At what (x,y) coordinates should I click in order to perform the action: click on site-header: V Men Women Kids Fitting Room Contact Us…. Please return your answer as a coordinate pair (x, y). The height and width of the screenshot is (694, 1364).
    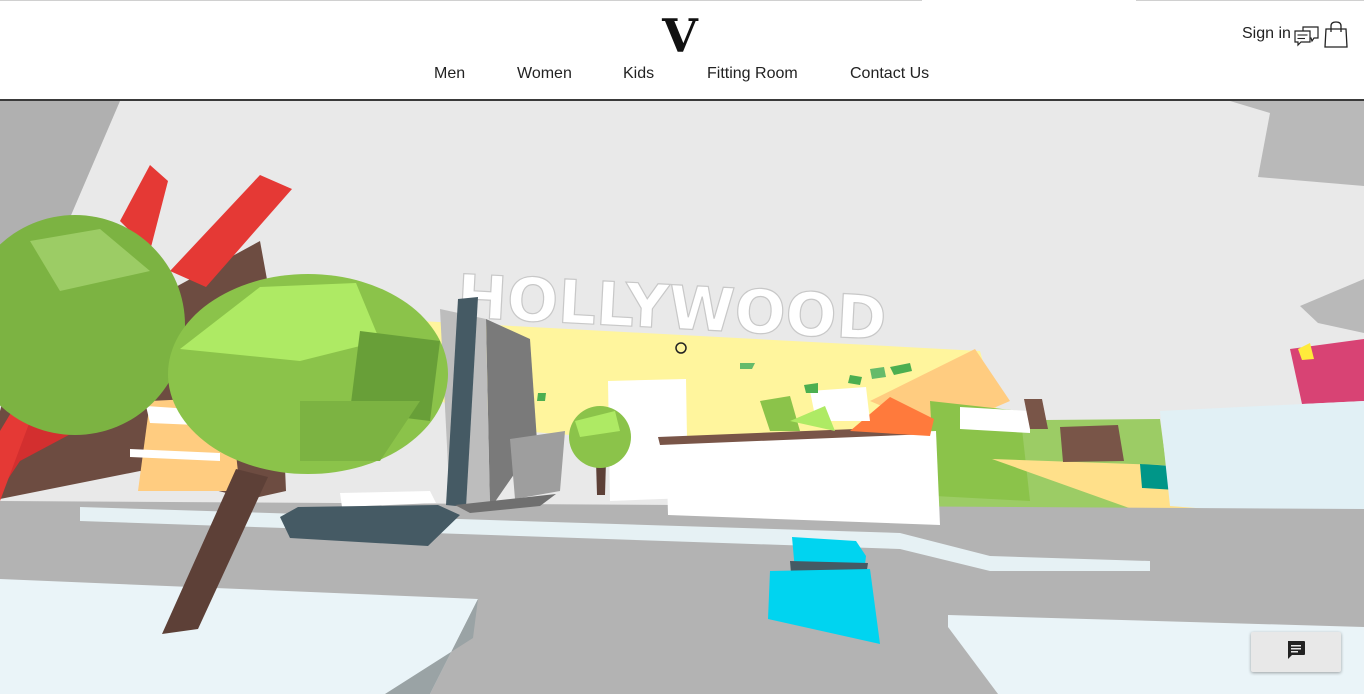
    Looking at the image, I should click on (682, 50).